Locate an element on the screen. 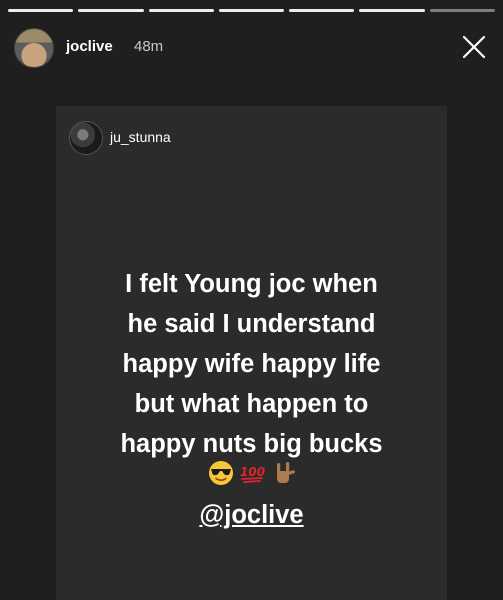 Image resolution: width=503 pixels, height=600 pixels. story-timestamp: 48m is located at coordinates (149, 46).